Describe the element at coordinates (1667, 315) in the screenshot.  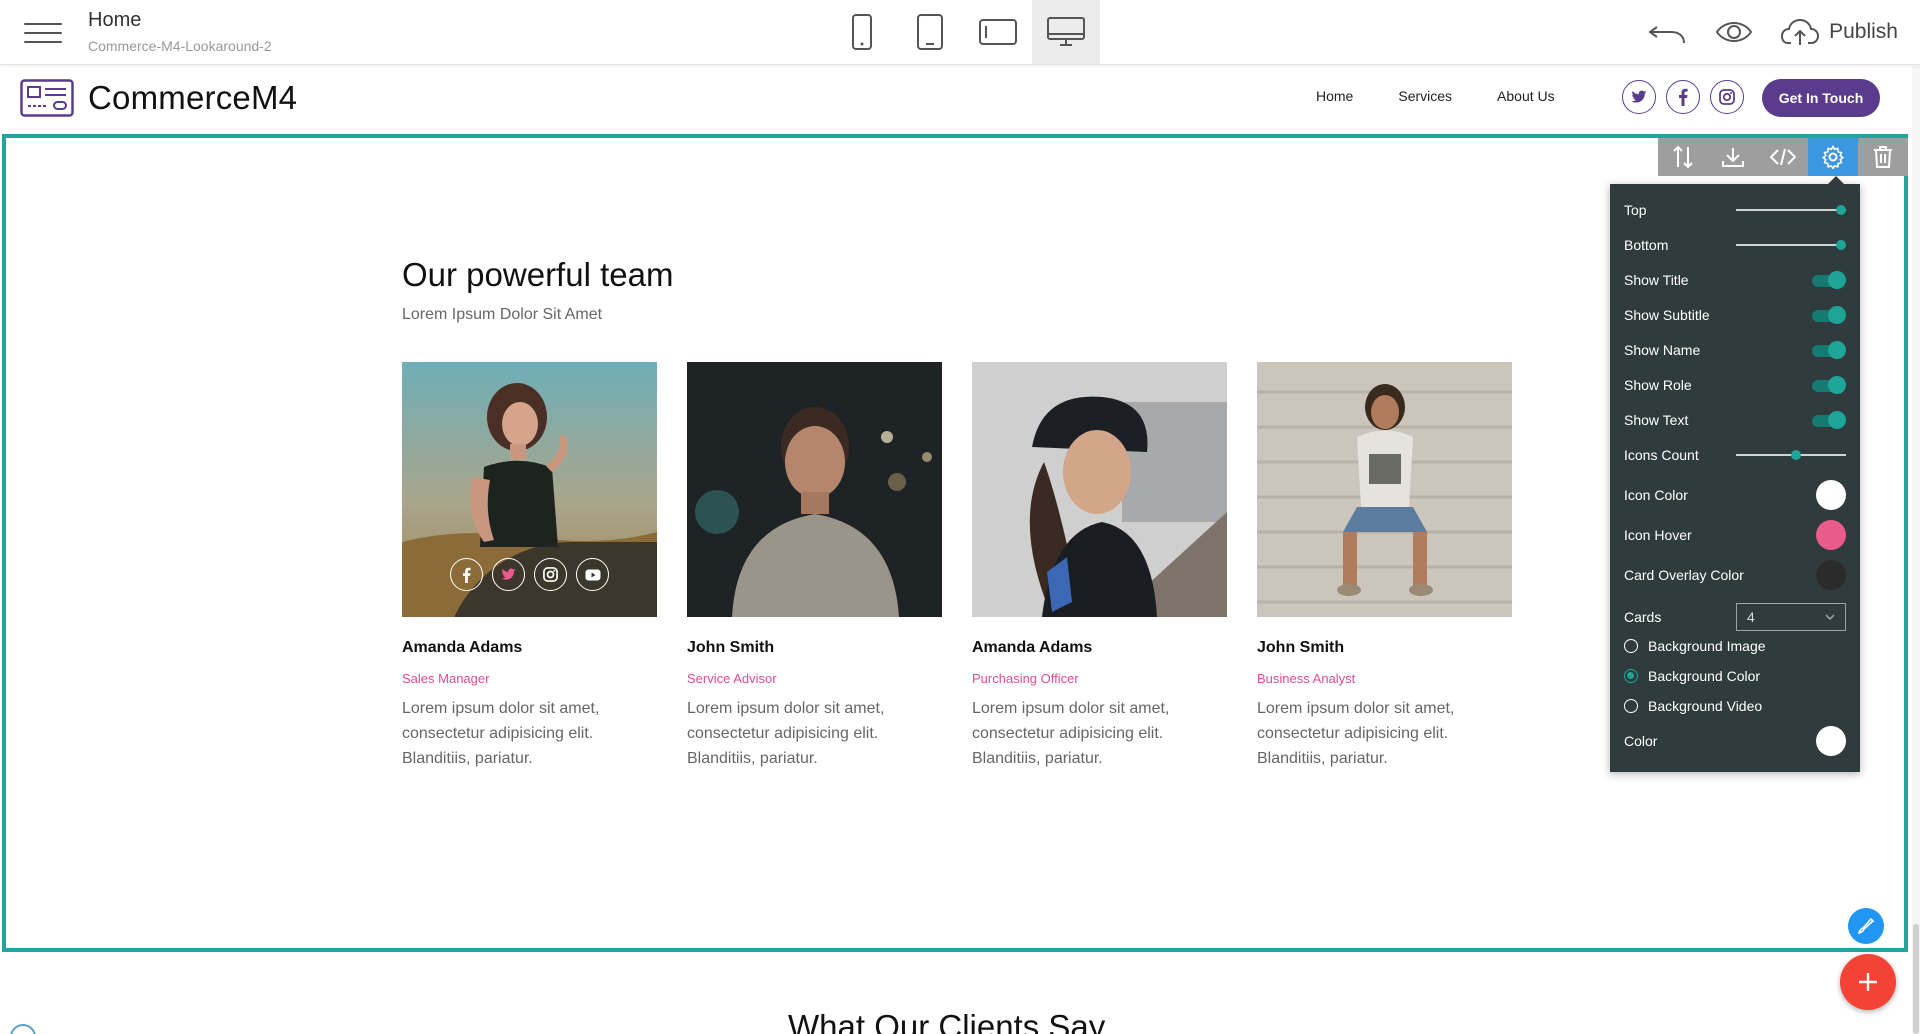
I see `show-subtitle-label: Show Subtitle` at that location.